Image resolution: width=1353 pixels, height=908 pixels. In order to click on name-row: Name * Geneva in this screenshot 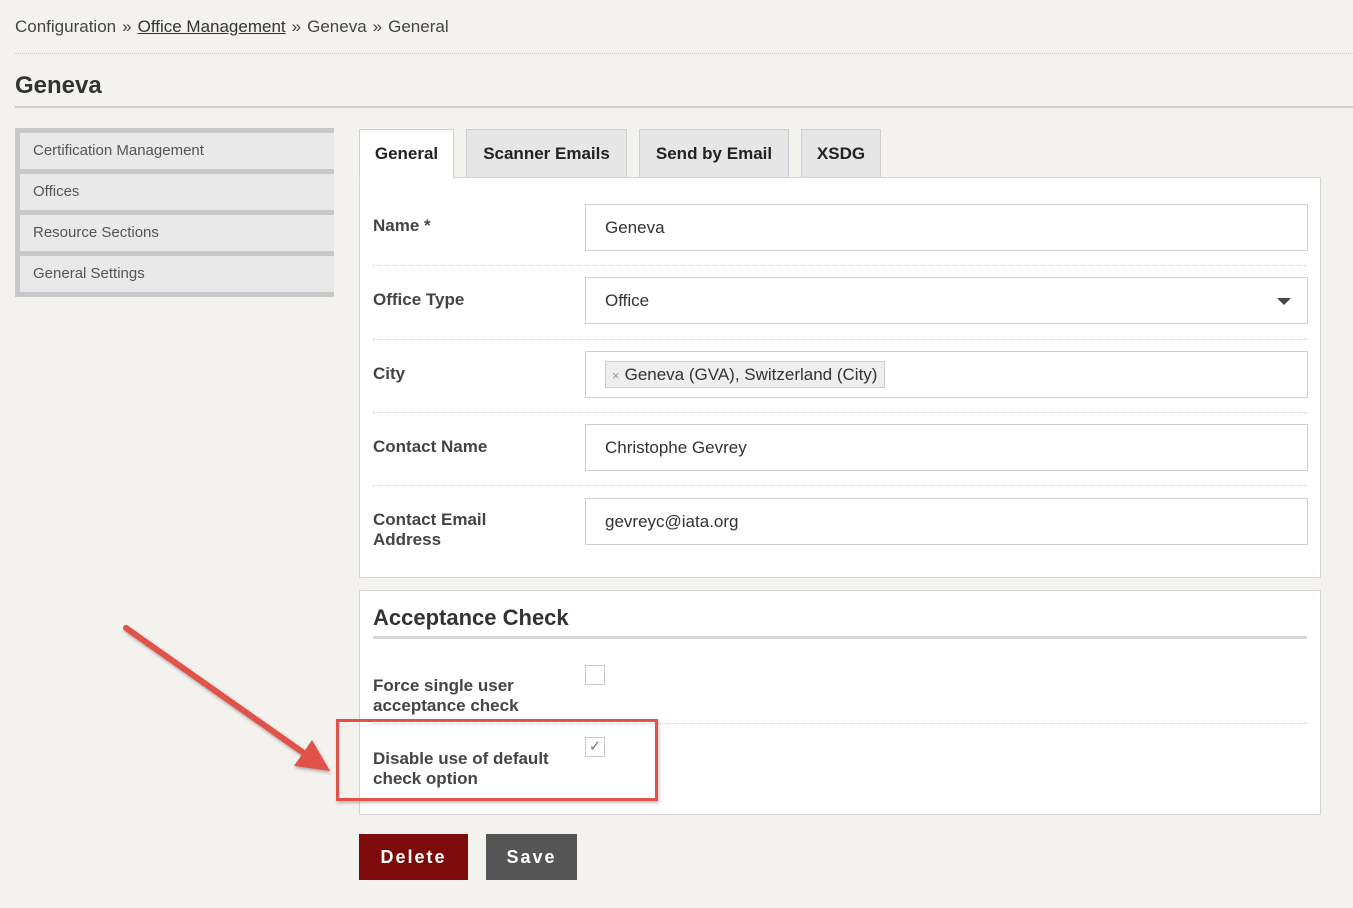, I will do `click(840, 229)`.